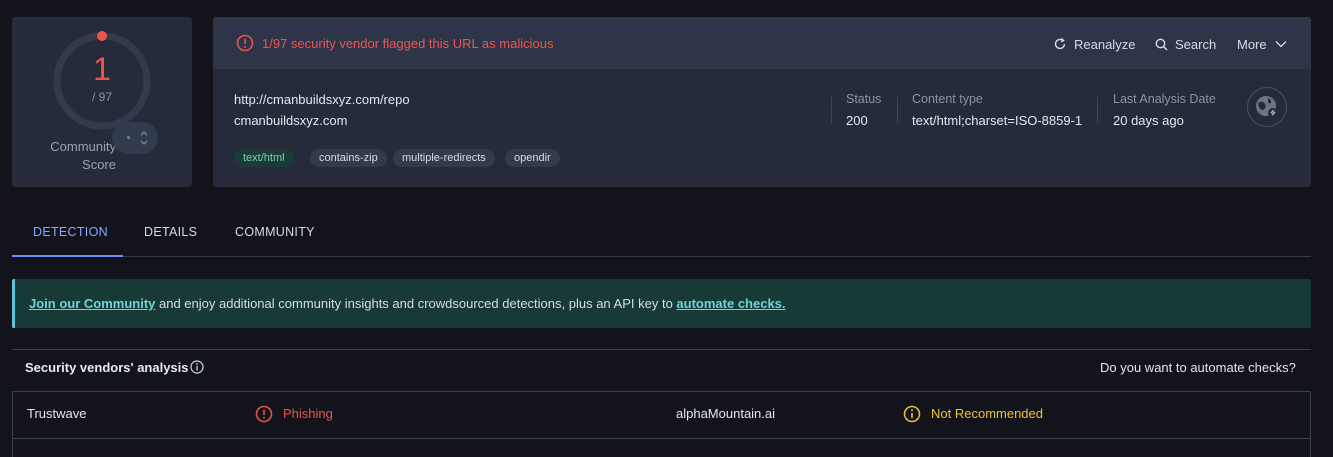 The height and width of the screenshot is (457, 1333). I want to click on community-score-label: Community Score, so click(77, 156).